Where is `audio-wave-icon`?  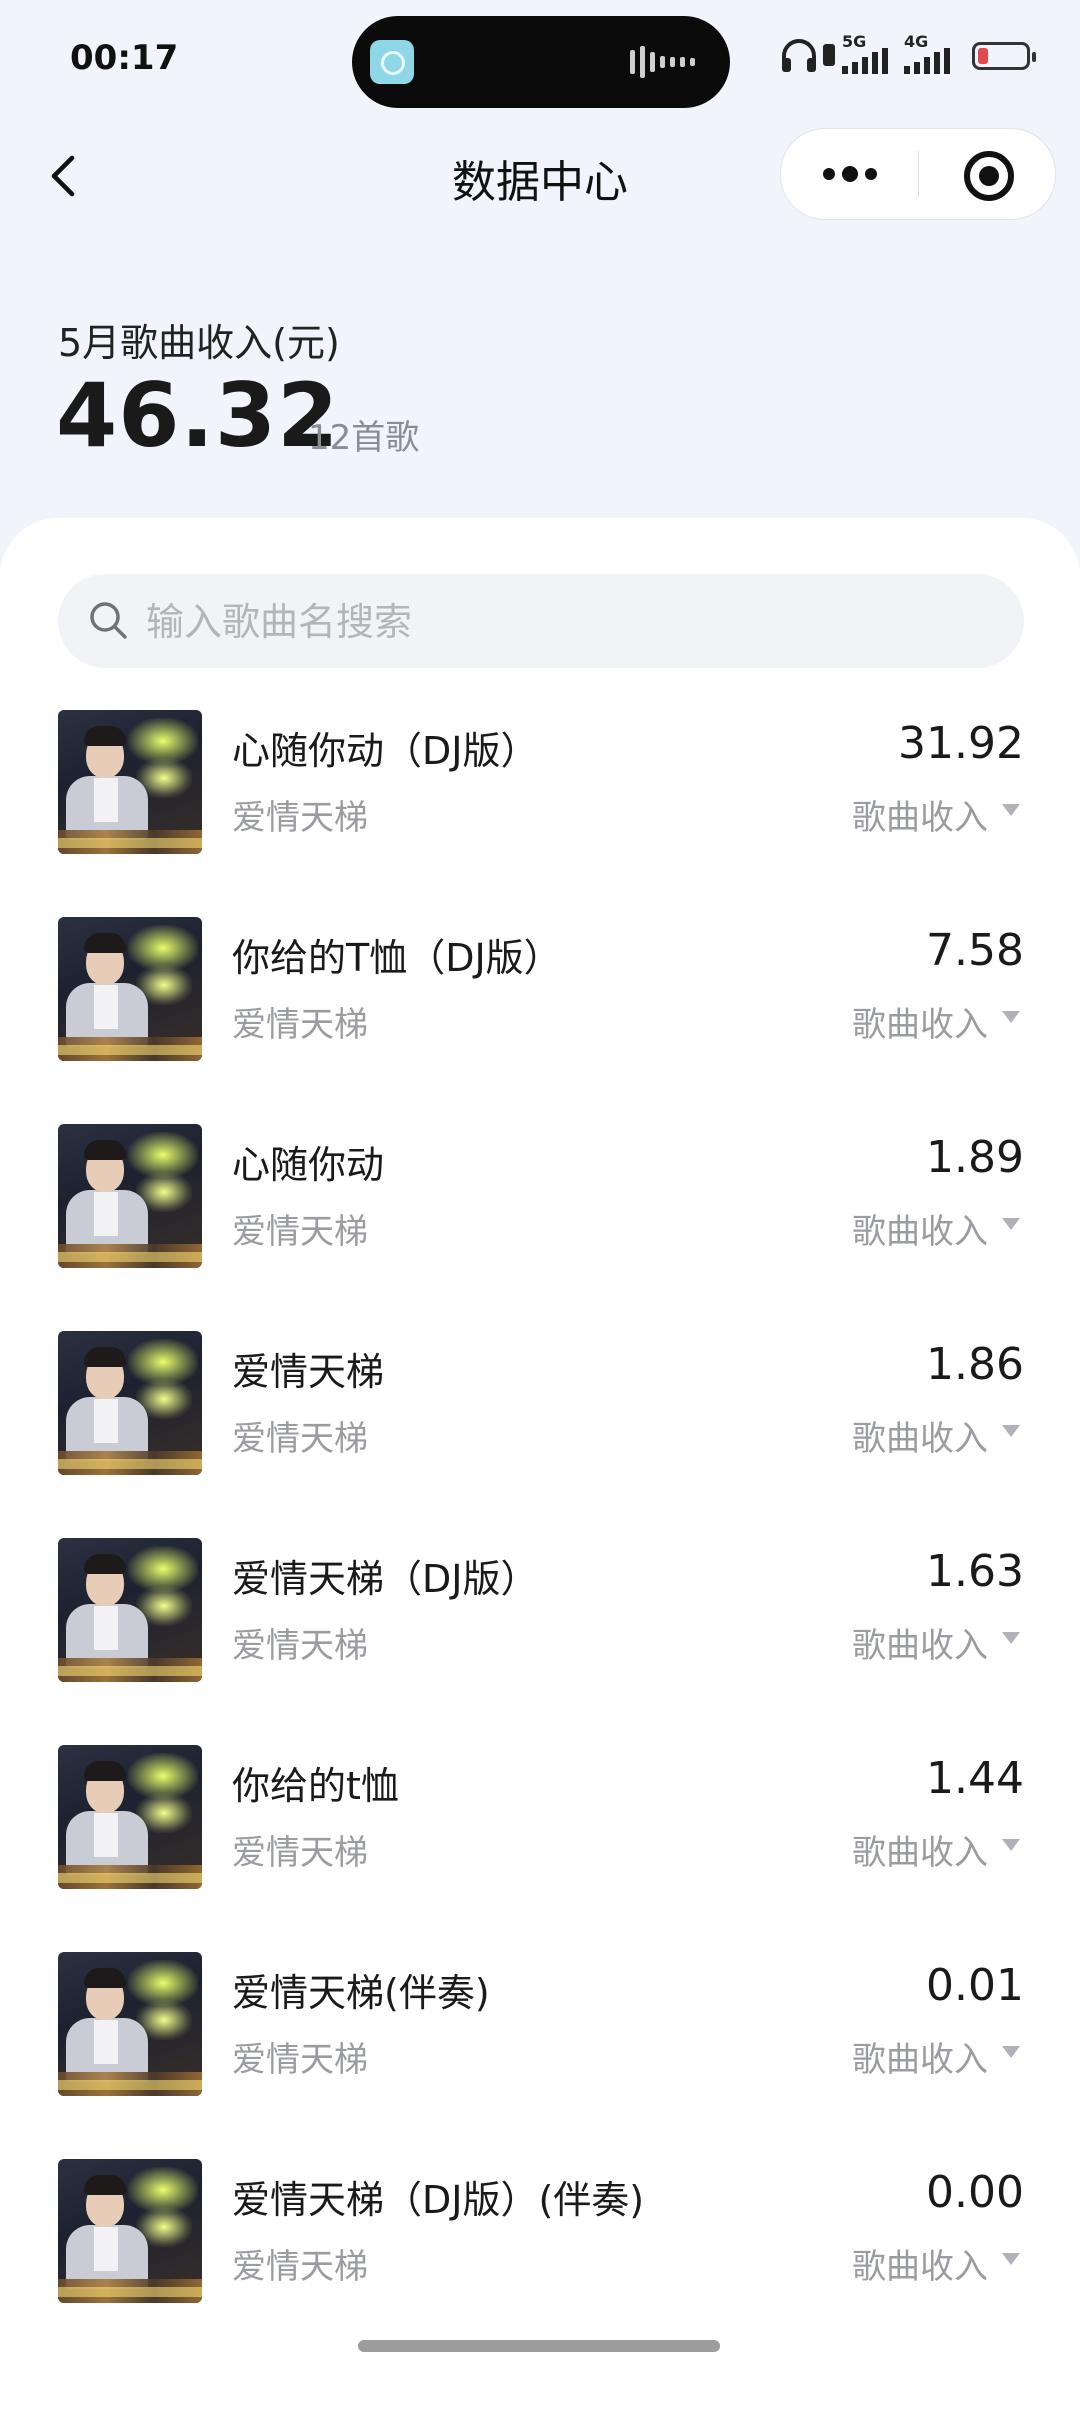 audio-wave-icon is located at coordinates (662, 62).